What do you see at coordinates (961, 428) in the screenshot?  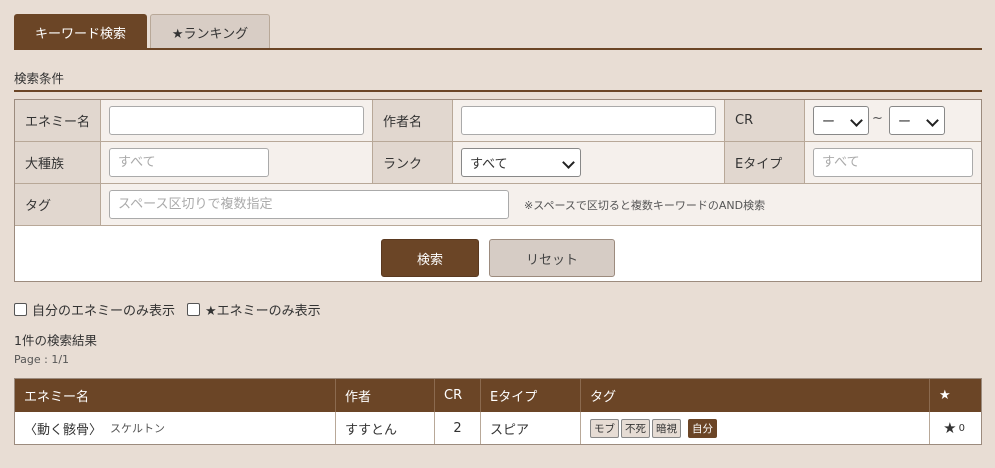 I see `star-count: 0` at bounding box center [961, 428].